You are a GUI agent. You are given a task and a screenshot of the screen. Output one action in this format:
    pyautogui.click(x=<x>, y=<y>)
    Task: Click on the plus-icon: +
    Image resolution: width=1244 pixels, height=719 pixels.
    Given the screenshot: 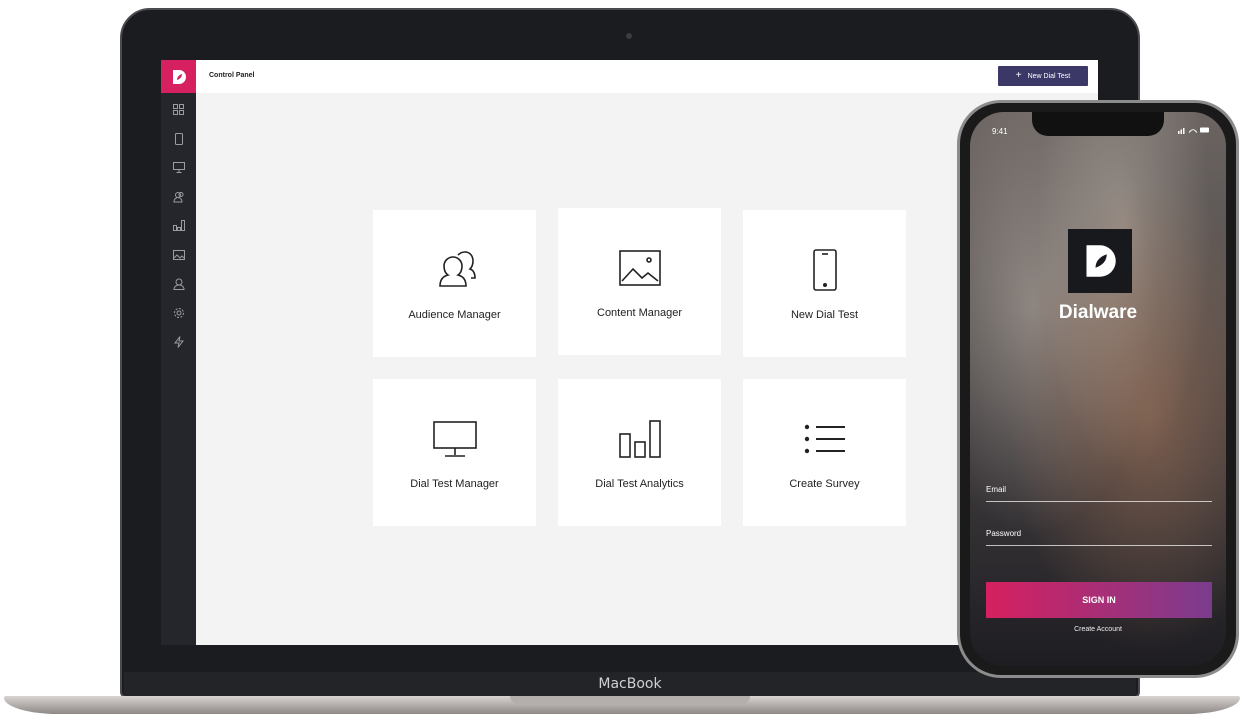 What is the action you would take?
    pyautogui.click(x=1018, y=75)
    